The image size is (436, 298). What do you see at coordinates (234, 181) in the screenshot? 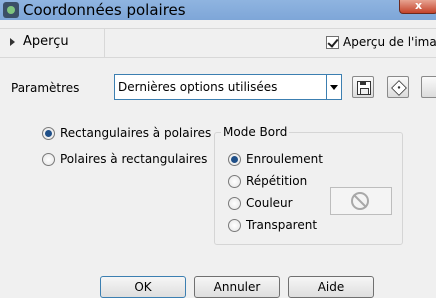
I see `radio-repeat` at bounding box center [234, 181].